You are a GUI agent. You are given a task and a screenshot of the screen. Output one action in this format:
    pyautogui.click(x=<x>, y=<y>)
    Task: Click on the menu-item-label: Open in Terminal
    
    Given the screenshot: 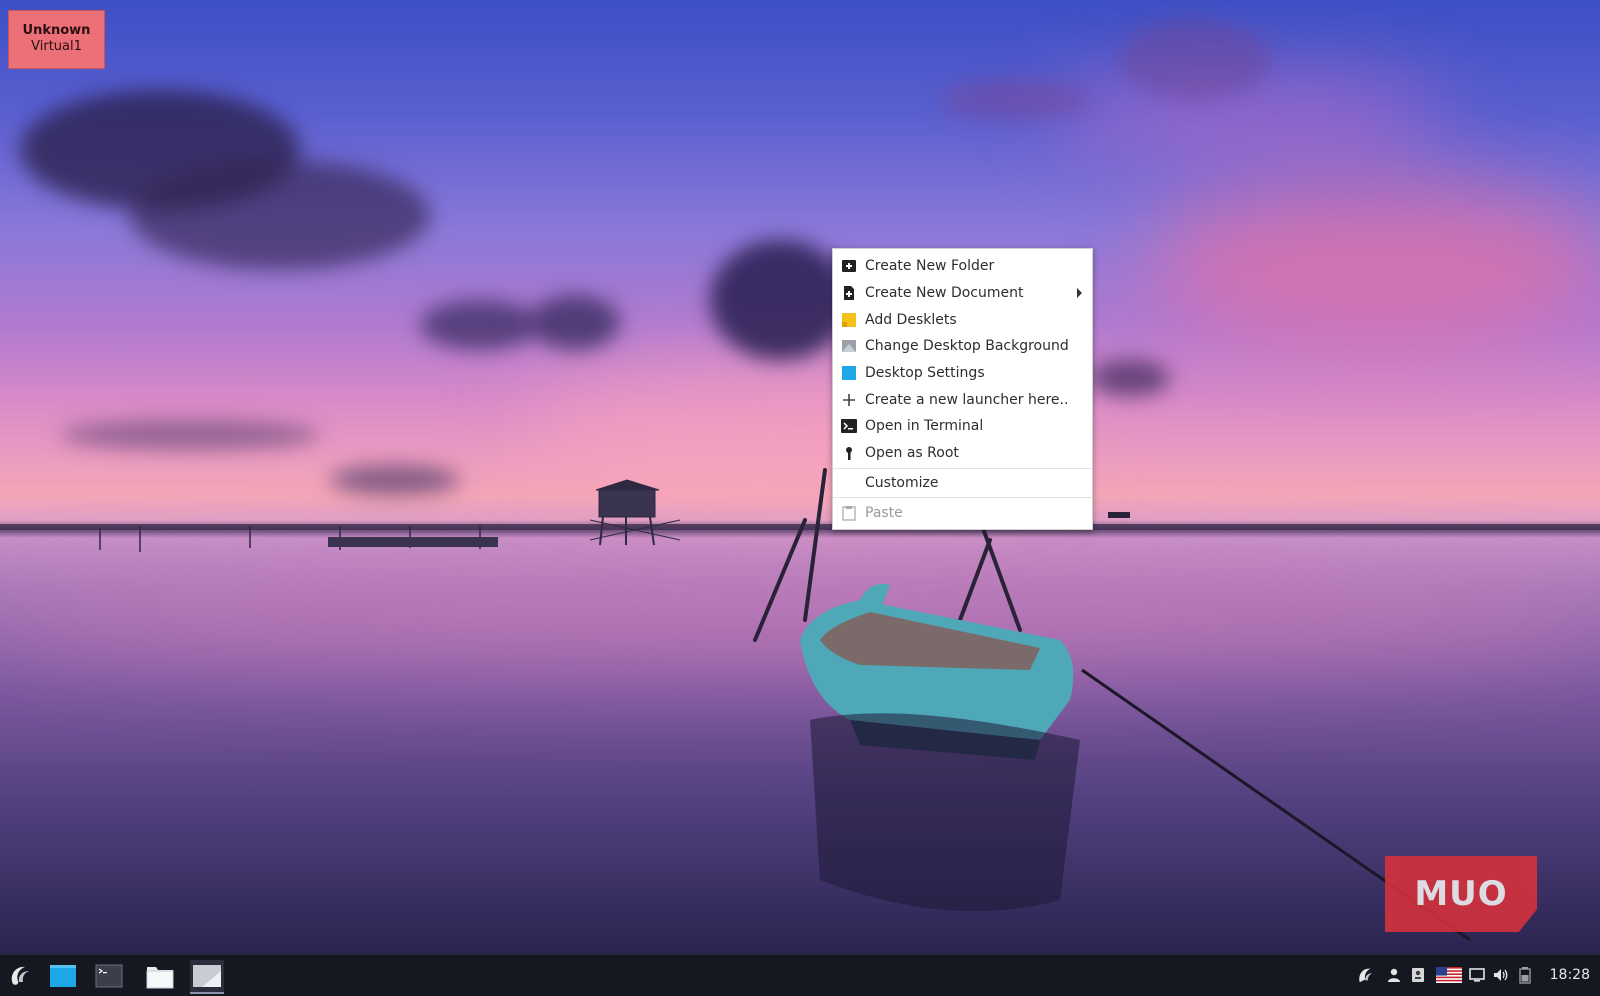 What is the action you would take?
    pyautogui.click(x=924, y=426)
    